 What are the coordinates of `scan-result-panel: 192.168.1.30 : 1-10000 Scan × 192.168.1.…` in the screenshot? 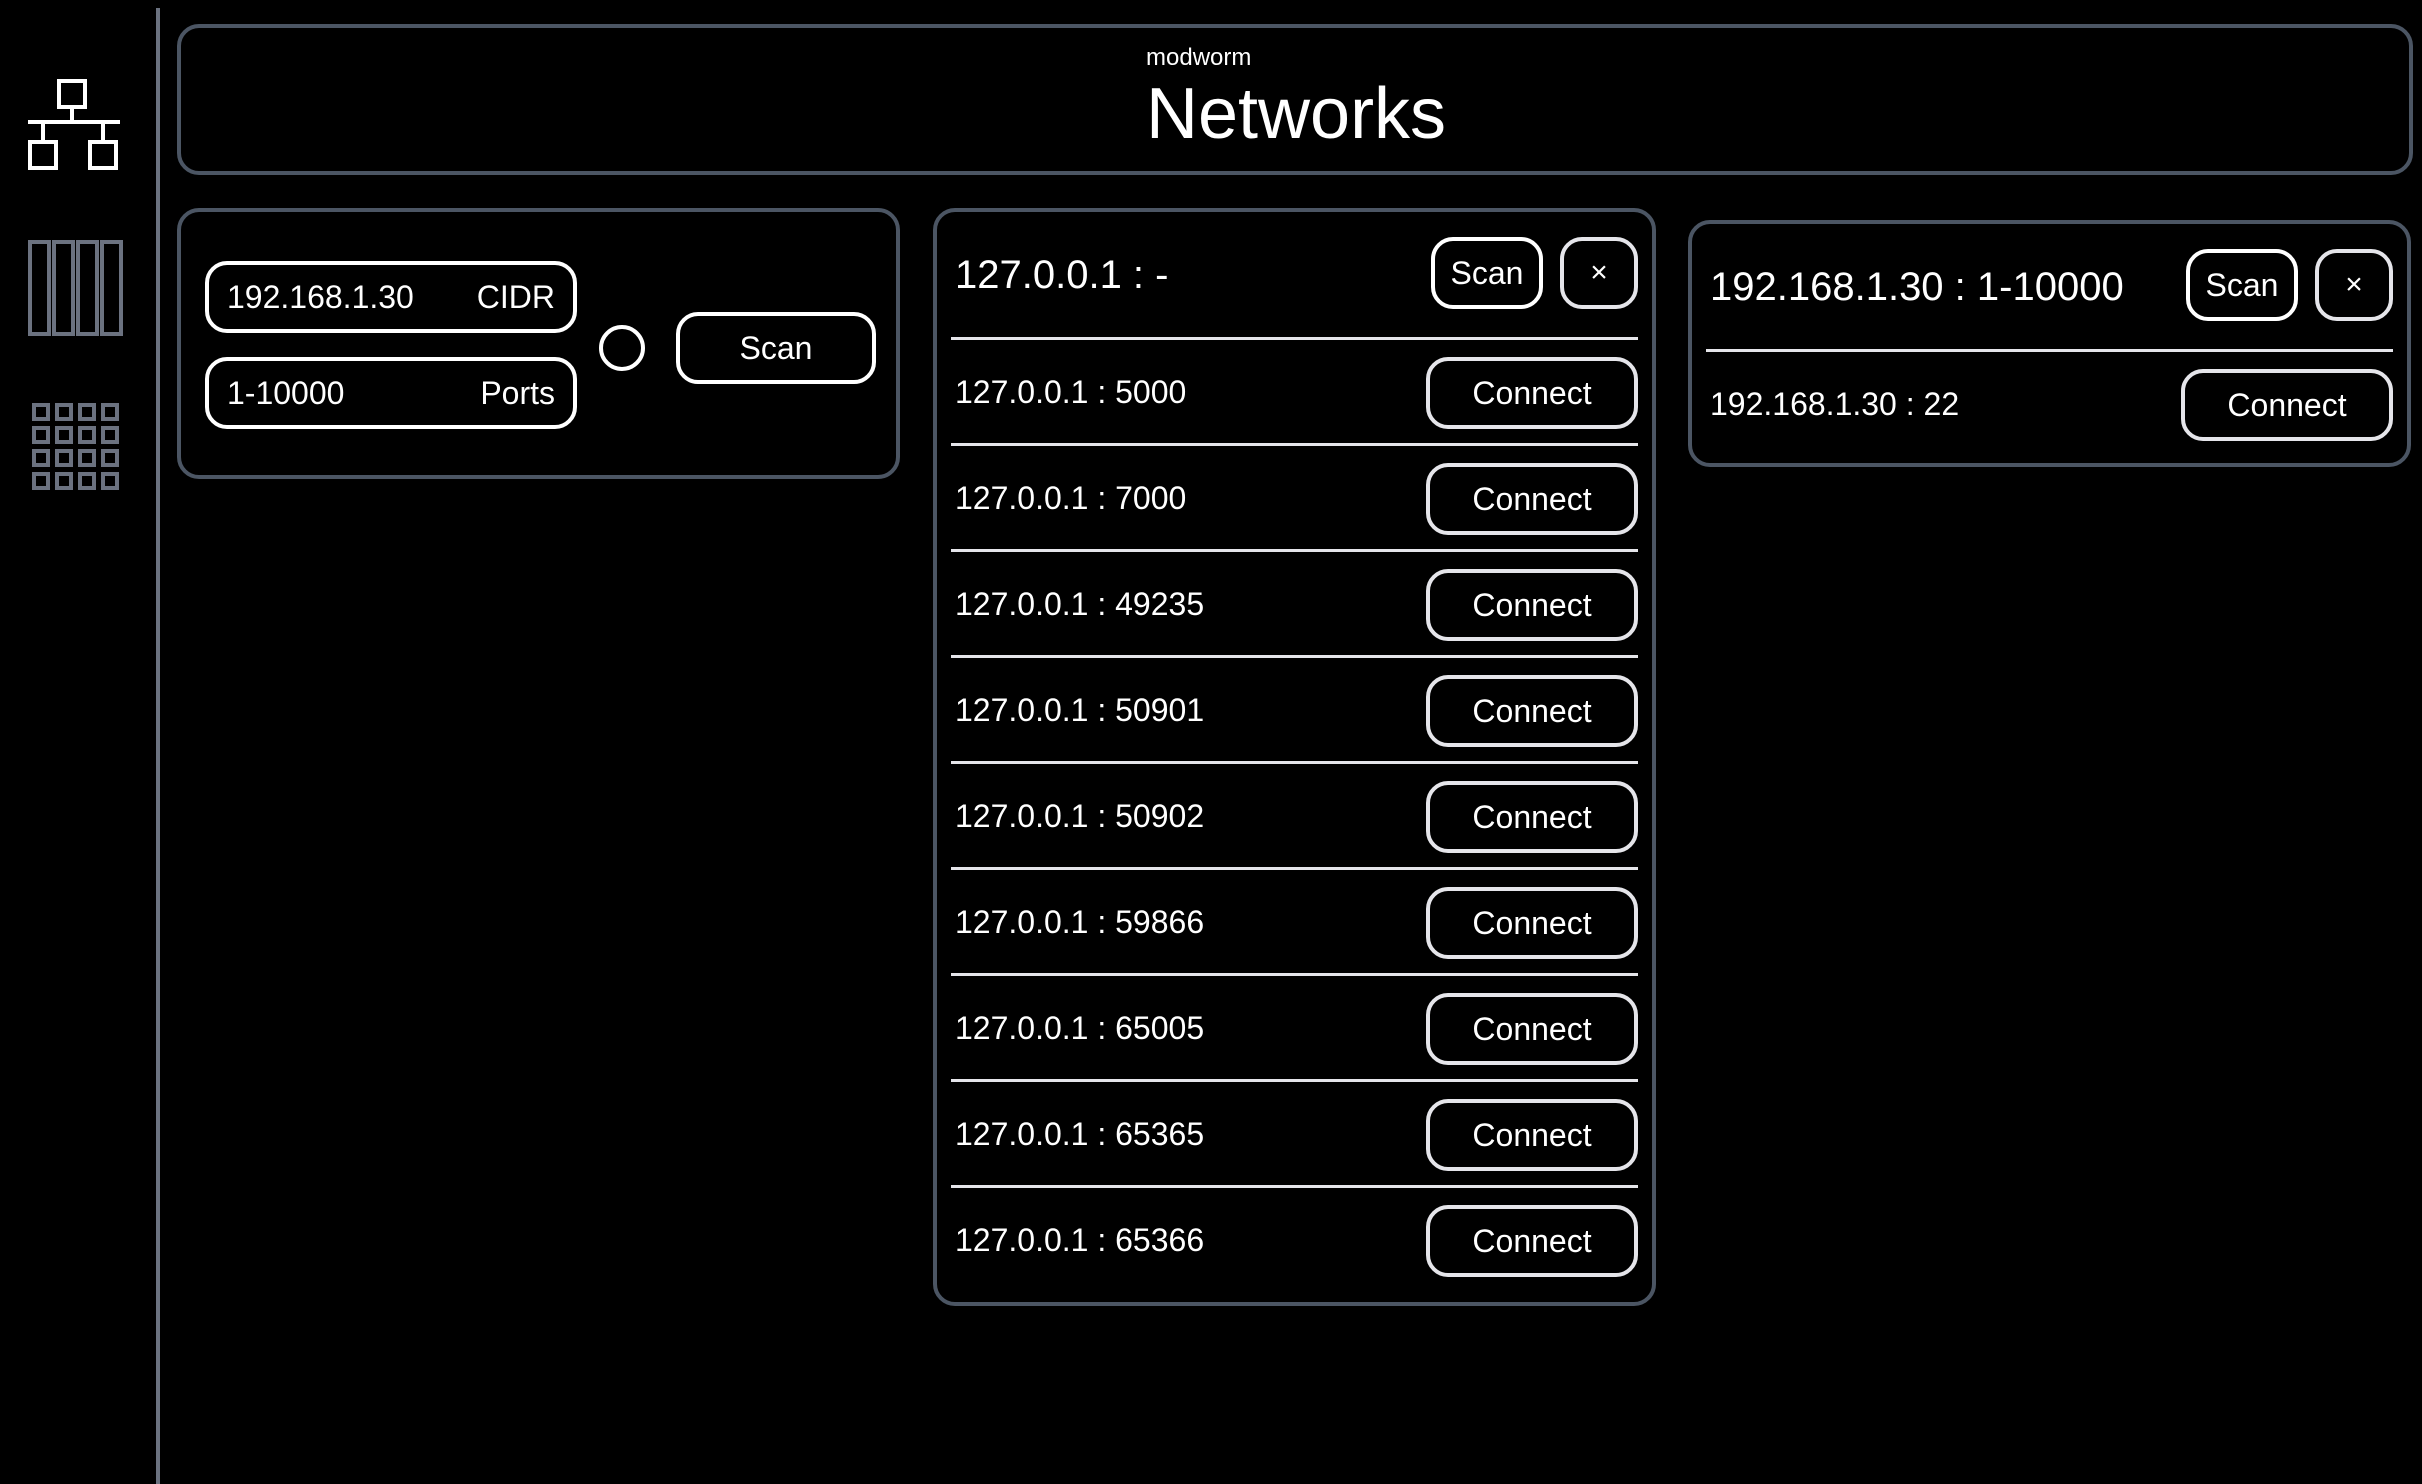 It's located at (2049, 343).